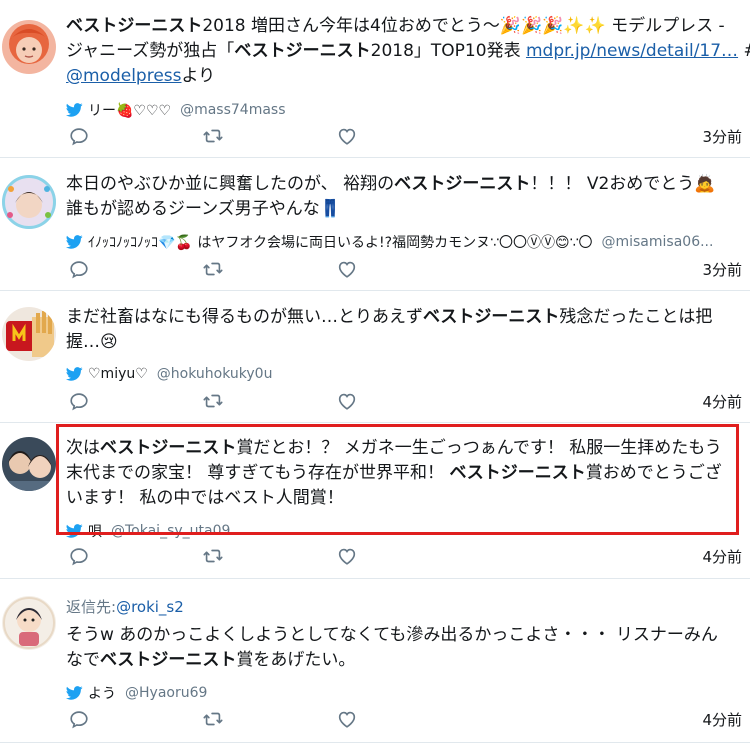 The height and width of the screenshot is (748, 750). I want to click on reply-prefix: 返信先:, so click(91, 607).